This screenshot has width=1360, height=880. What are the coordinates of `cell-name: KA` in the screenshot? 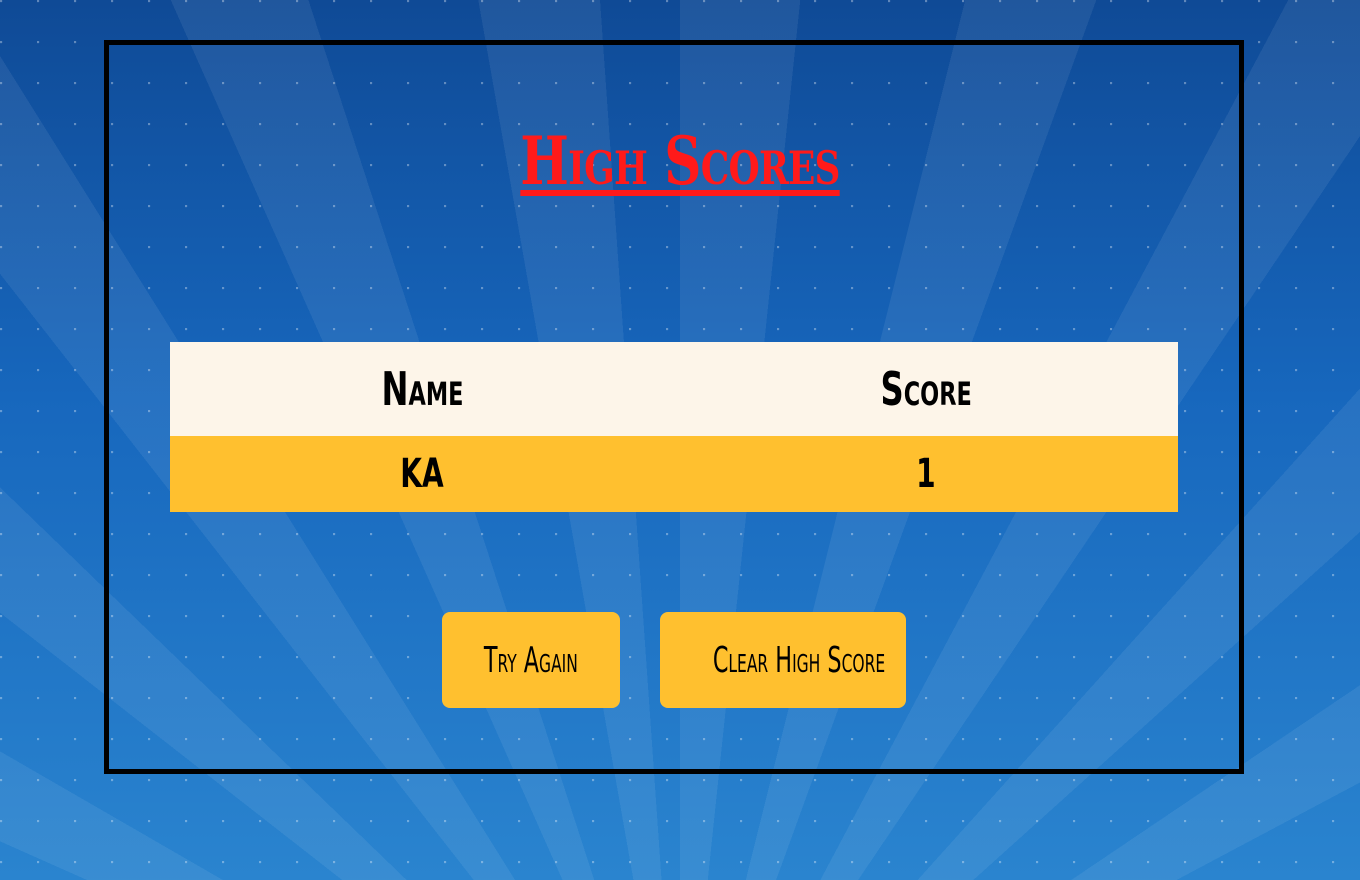 It's located at (422, 474).